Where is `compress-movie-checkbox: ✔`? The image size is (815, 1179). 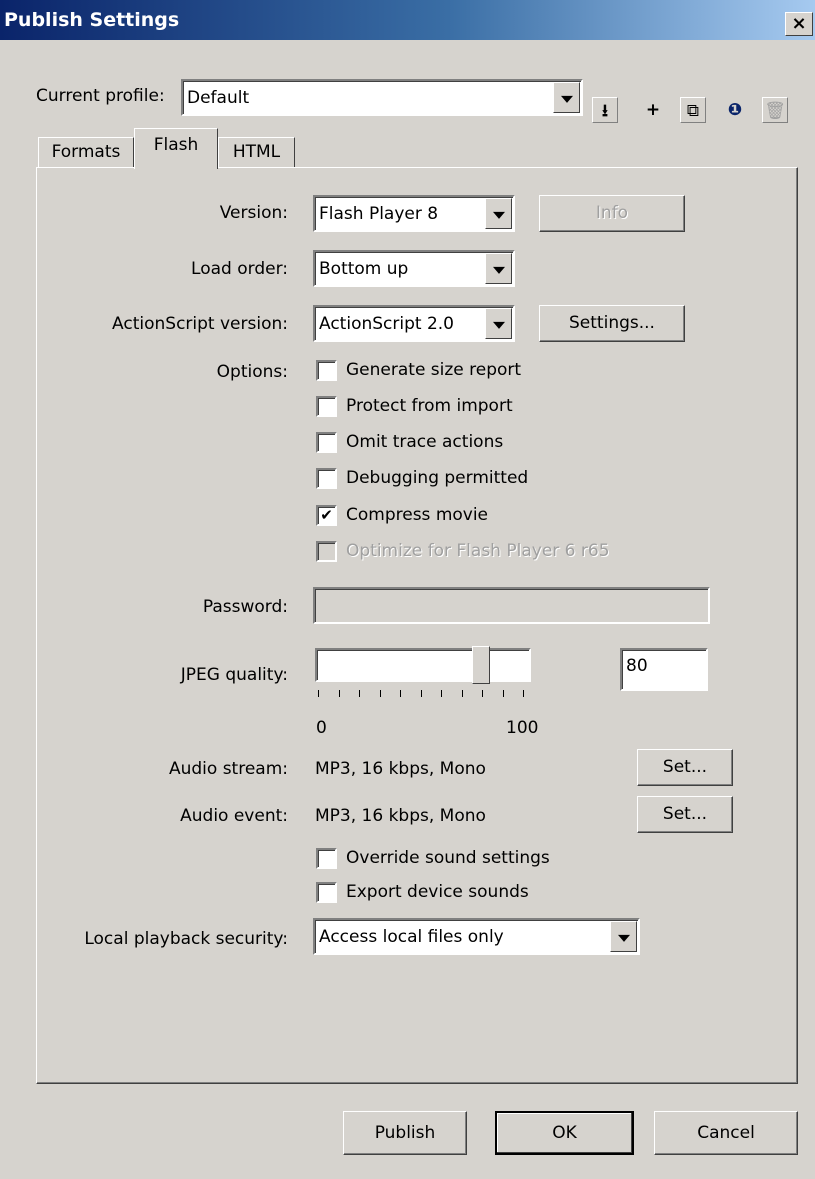 compress-movie-checkbox: ✔ is located at coordinates (326, 515).